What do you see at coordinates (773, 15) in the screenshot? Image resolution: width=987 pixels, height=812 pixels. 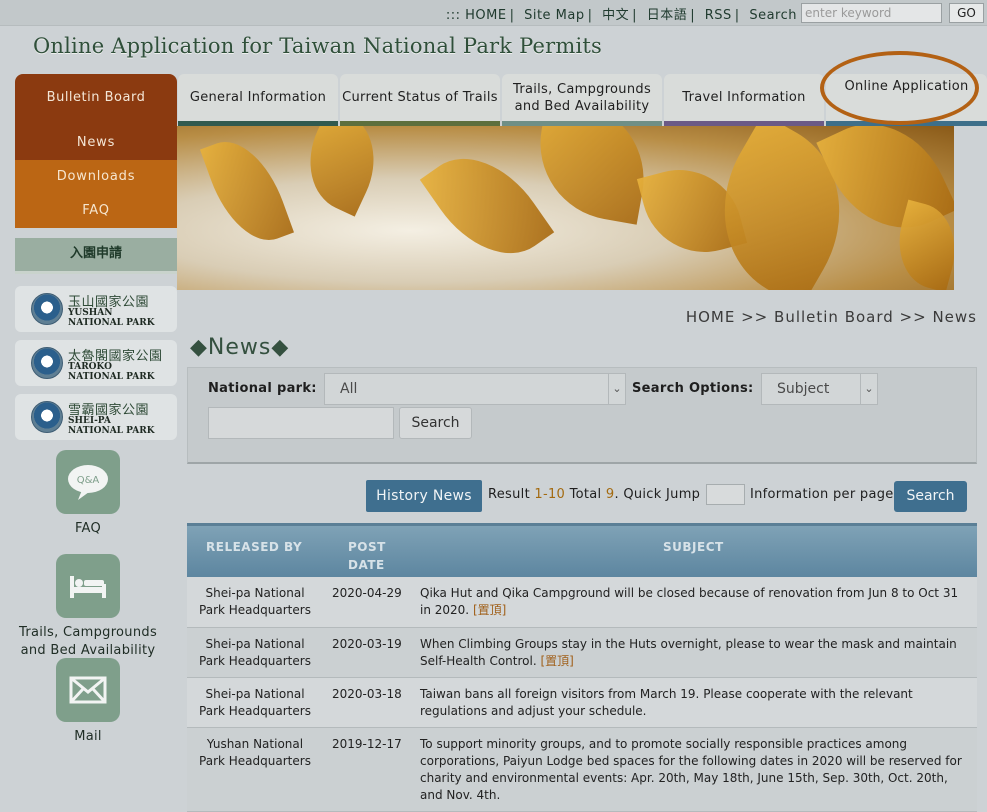 I see `search-label: Search` at bounding box center [773, 15].